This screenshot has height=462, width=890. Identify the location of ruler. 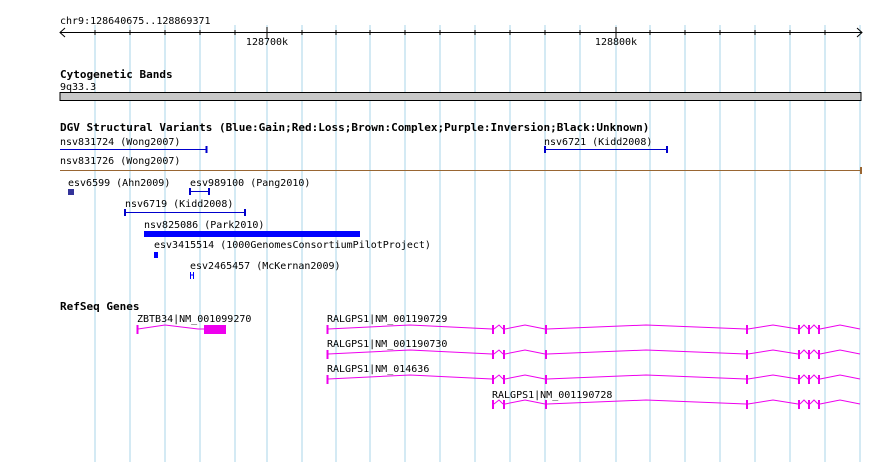
(461, 32).